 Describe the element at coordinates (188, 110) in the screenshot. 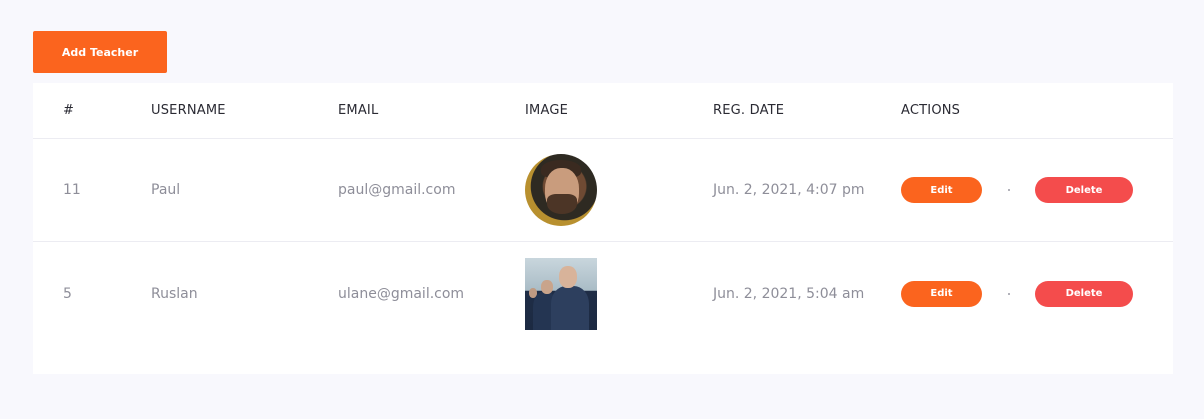

I see `header-username: USERNAME` at that location.